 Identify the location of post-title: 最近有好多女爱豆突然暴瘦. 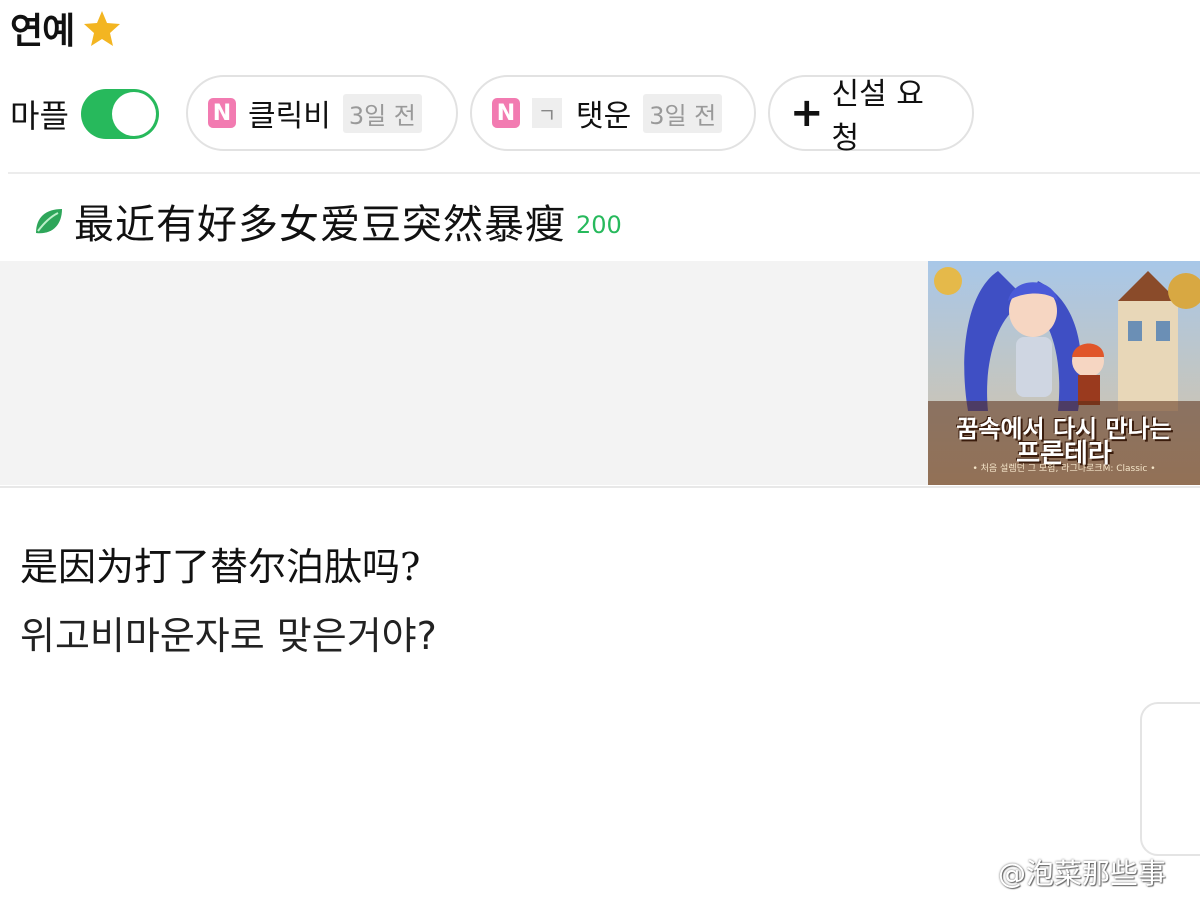
(320, 225).